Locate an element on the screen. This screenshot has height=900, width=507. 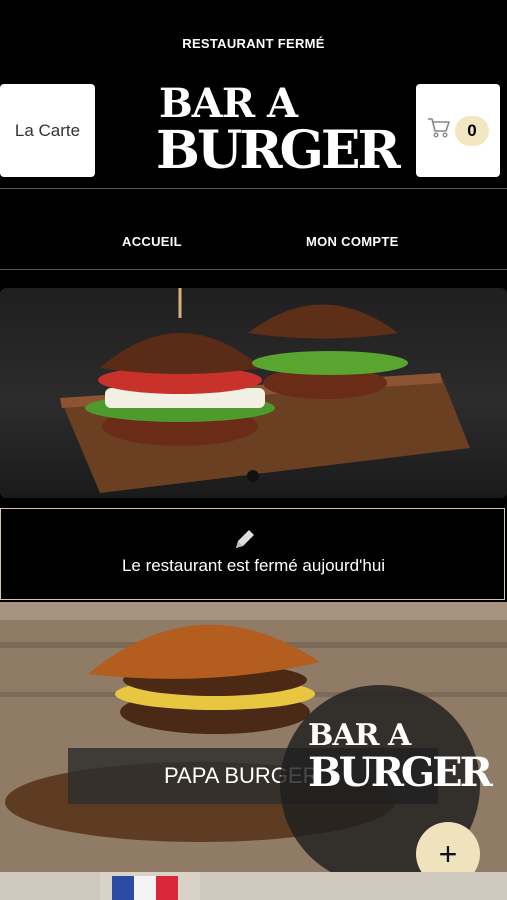
cart-icon is located at coordinates (439, 130).